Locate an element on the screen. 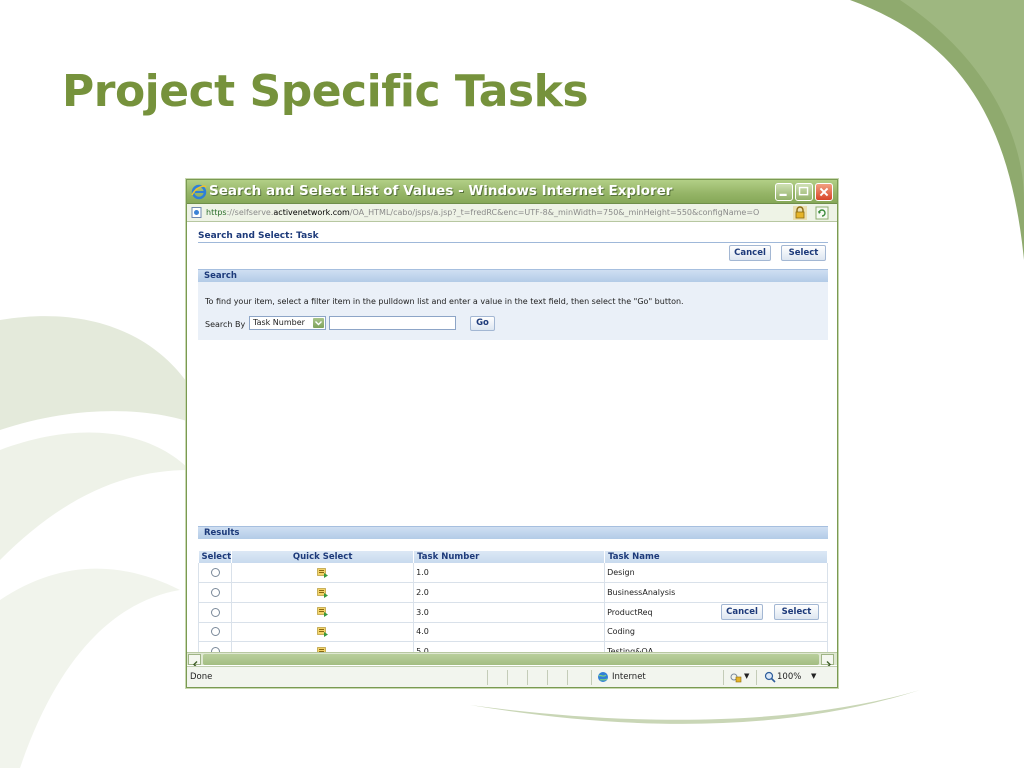  table-row: 2.0 BusinessAnalysis is located at coordinates (512, 592).